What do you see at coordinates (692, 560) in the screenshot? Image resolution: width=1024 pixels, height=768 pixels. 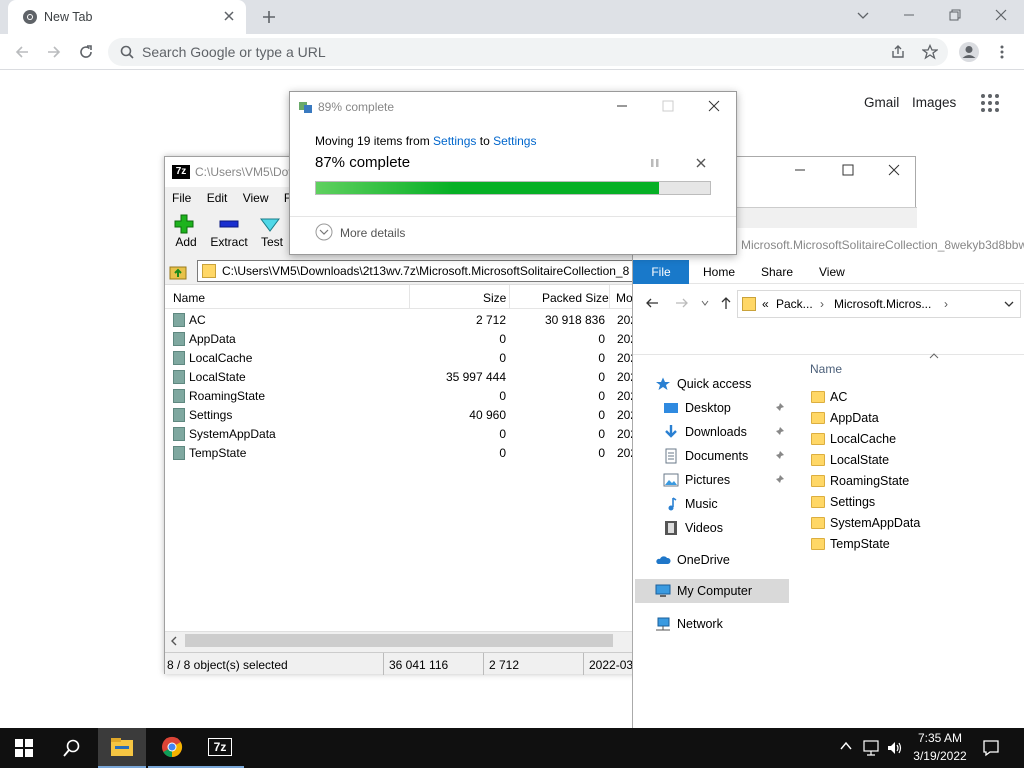 I see `nav-onedrive: OneDrive` at bounding box center [692, 560].